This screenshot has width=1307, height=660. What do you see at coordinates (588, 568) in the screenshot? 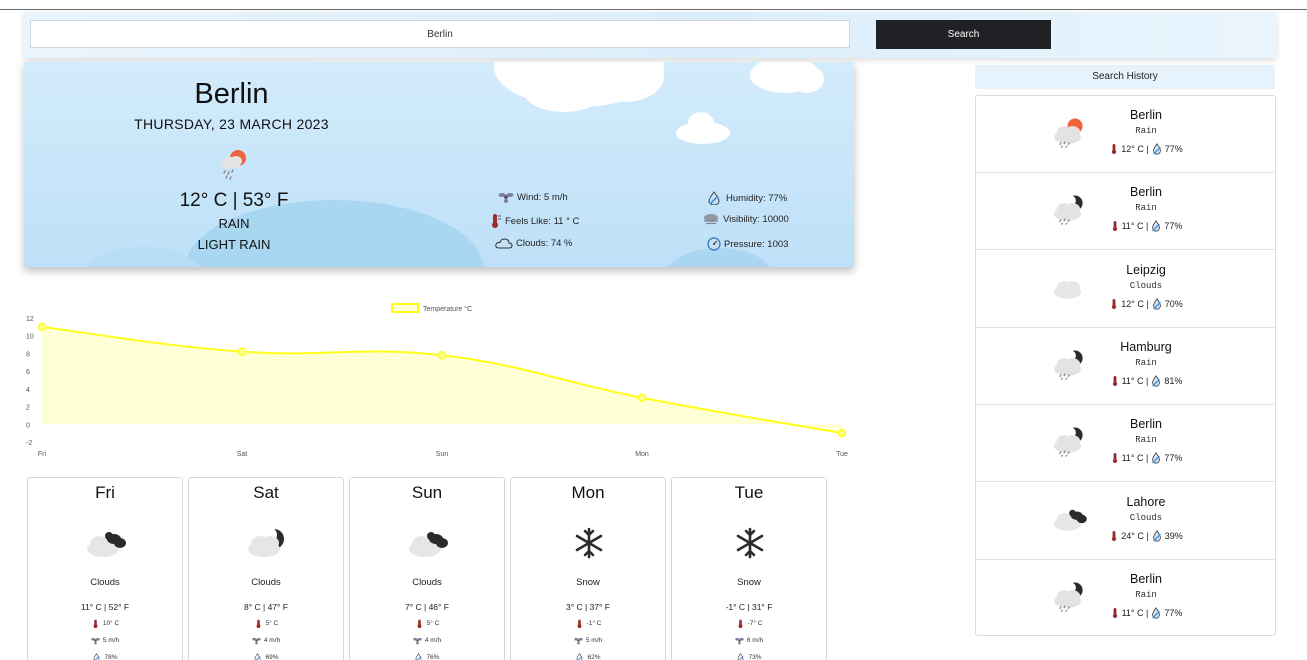
I see `forecast-card: Mon Snow 3° C | 37° F -1° C 5 m/h 62%` at bounding box center [588, 568].